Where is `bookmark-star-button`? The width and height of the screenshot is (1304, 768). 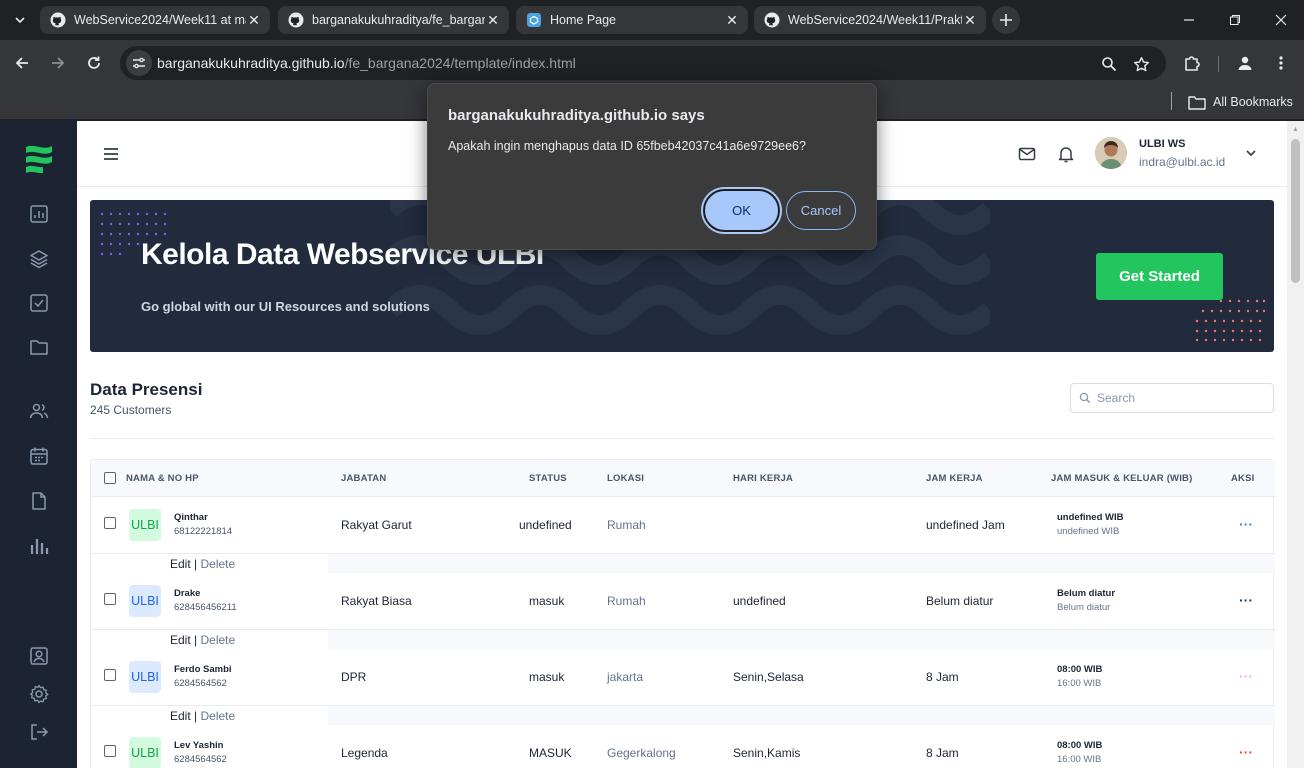
bookmark-star-button is located at coordinates (1141, 64).